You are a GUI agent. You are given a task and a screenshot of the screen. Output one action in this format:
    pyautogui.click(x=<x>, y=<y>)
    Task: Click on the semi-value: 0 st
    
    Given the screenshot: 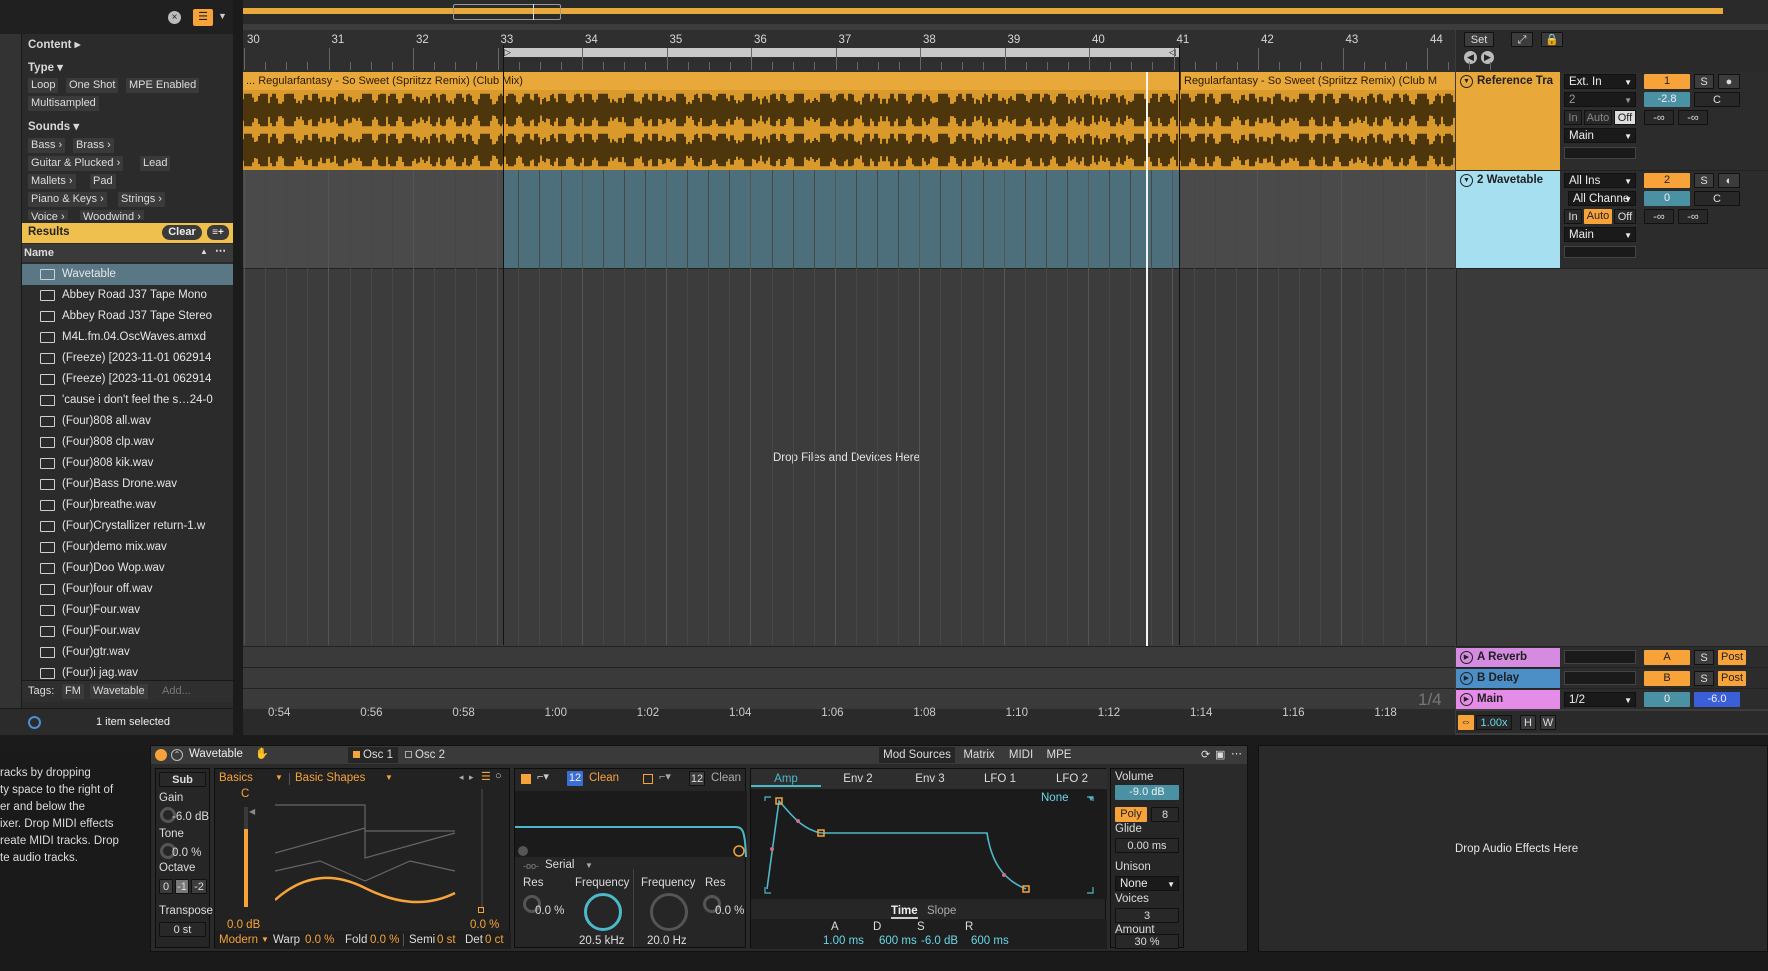 What is the action you would take?
    pyautogui.click(x=446, y=940)
    